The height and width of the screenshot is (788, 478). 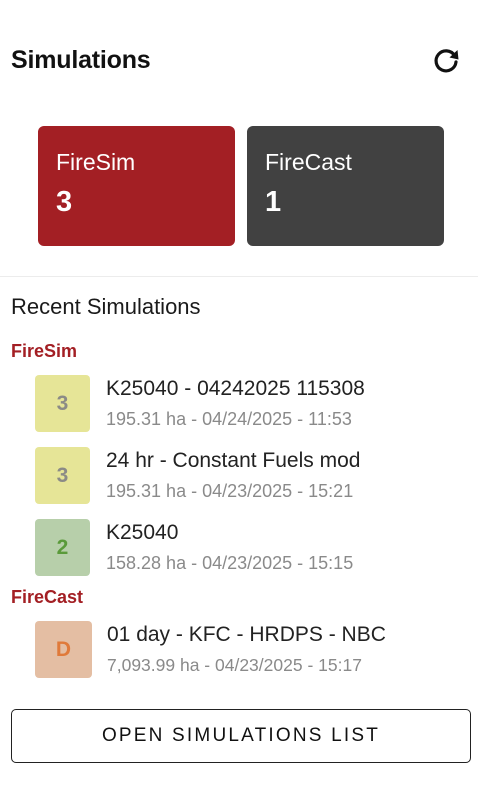 I want to click on group-label-firecast: FireCast, so click(x=47, y=597).